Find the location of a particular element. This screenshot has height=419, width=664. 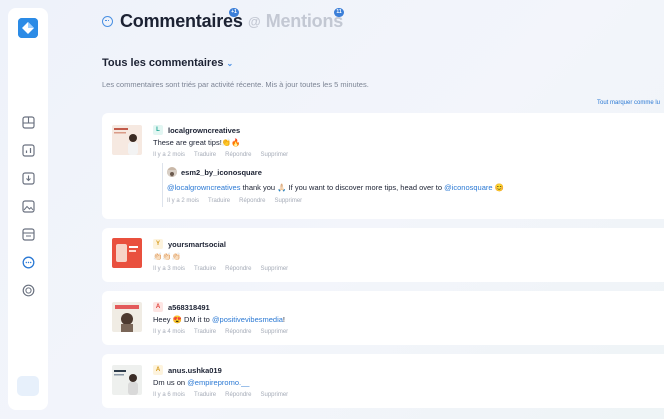

inbox-comments-icon is located at coordinates (28, 262).